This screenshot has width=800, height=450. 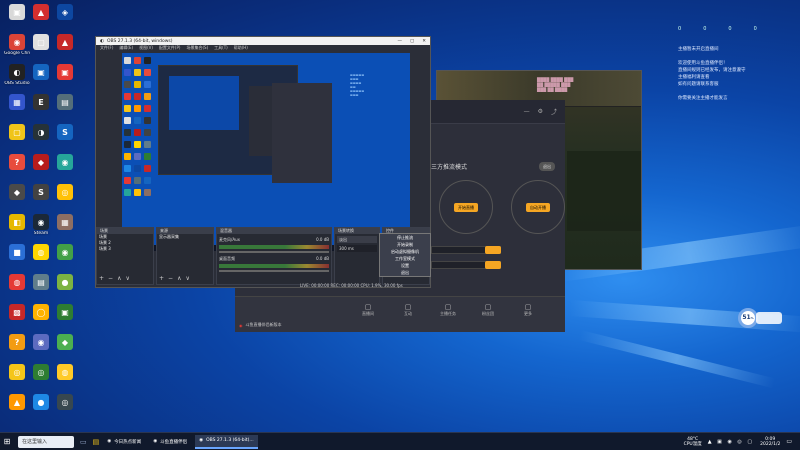 I want to click on controls-menu-item: 开始录制, so click(x=405, y=244).